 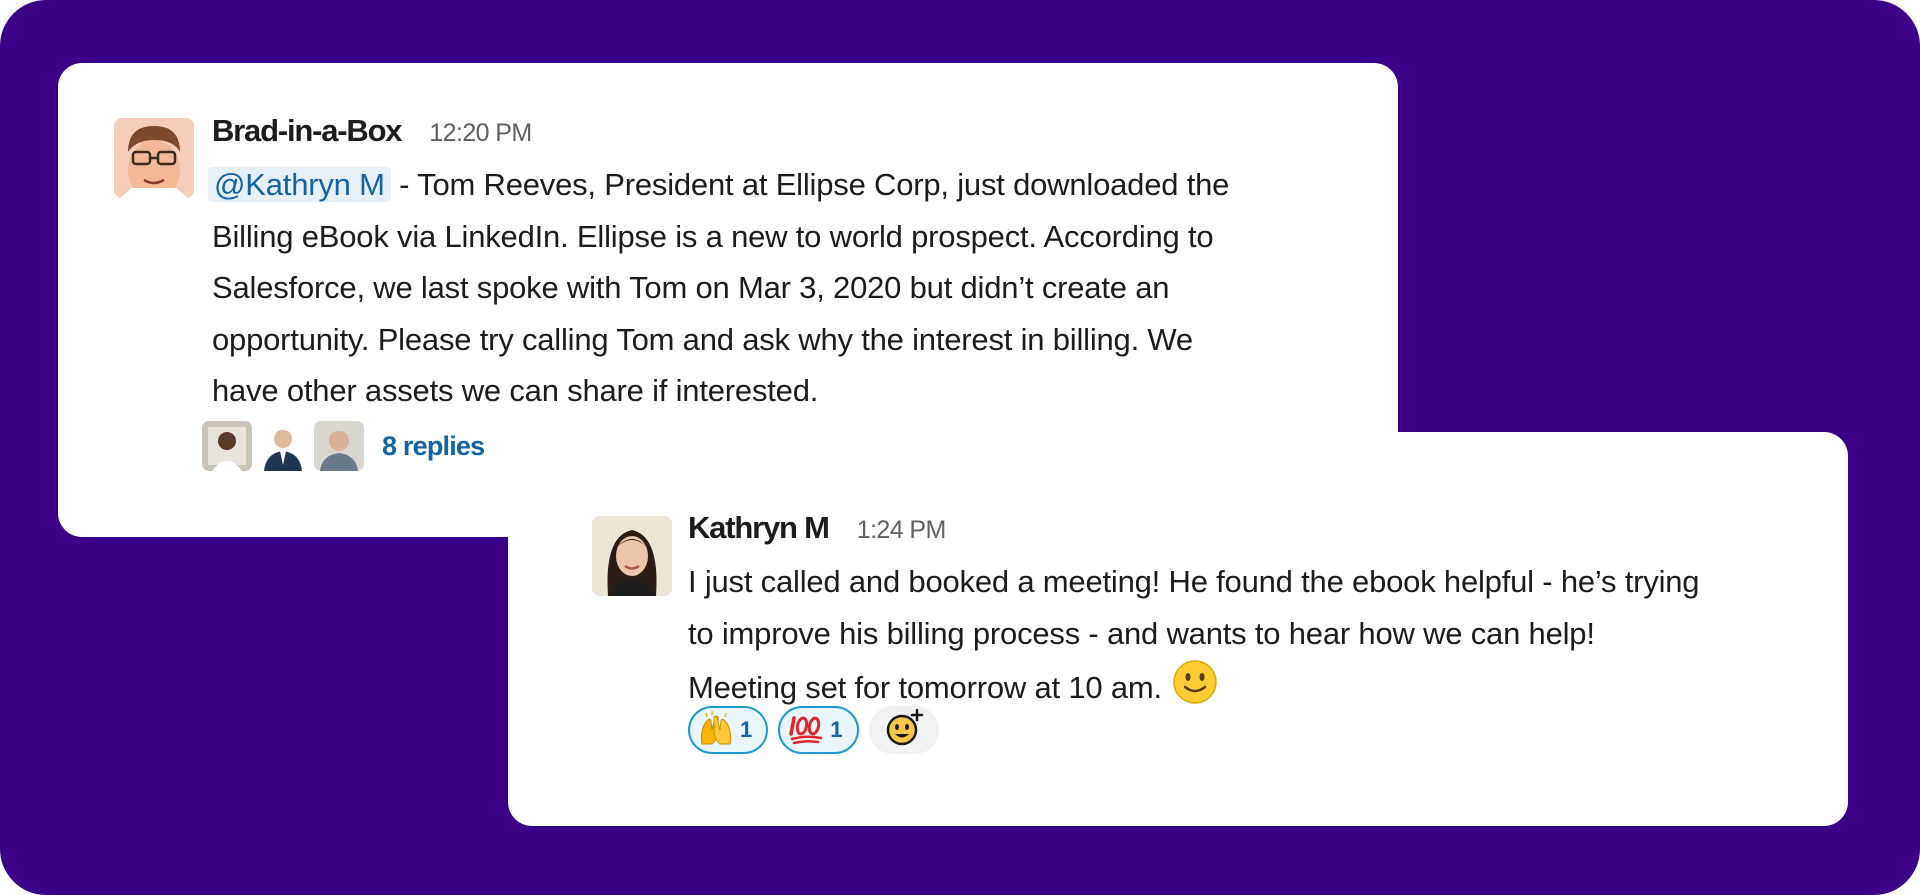 What do you see at coordinates (480, 133) in the screenshot?
I see `timestamp: 12:20 PM` at bounding box center [480, 133].